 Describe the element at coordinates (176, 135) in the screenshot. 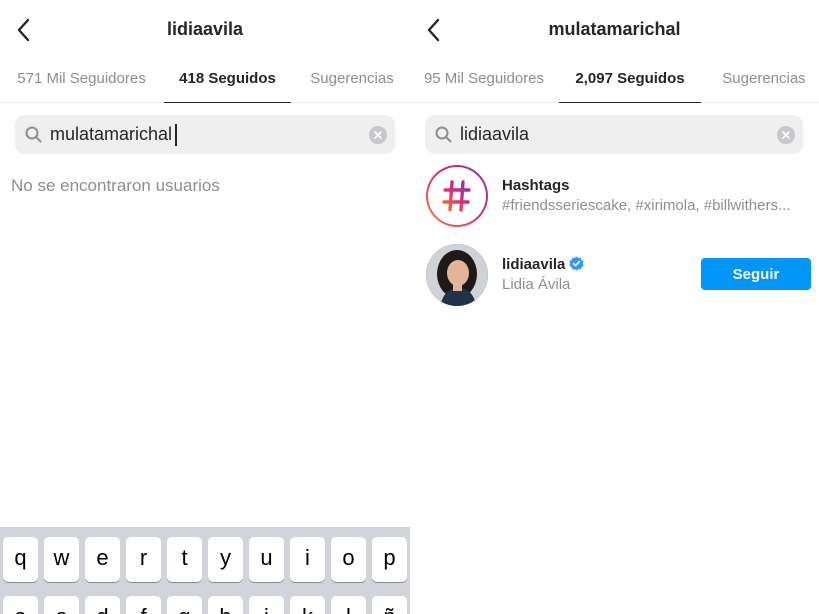

I see `text-caret` at that location.